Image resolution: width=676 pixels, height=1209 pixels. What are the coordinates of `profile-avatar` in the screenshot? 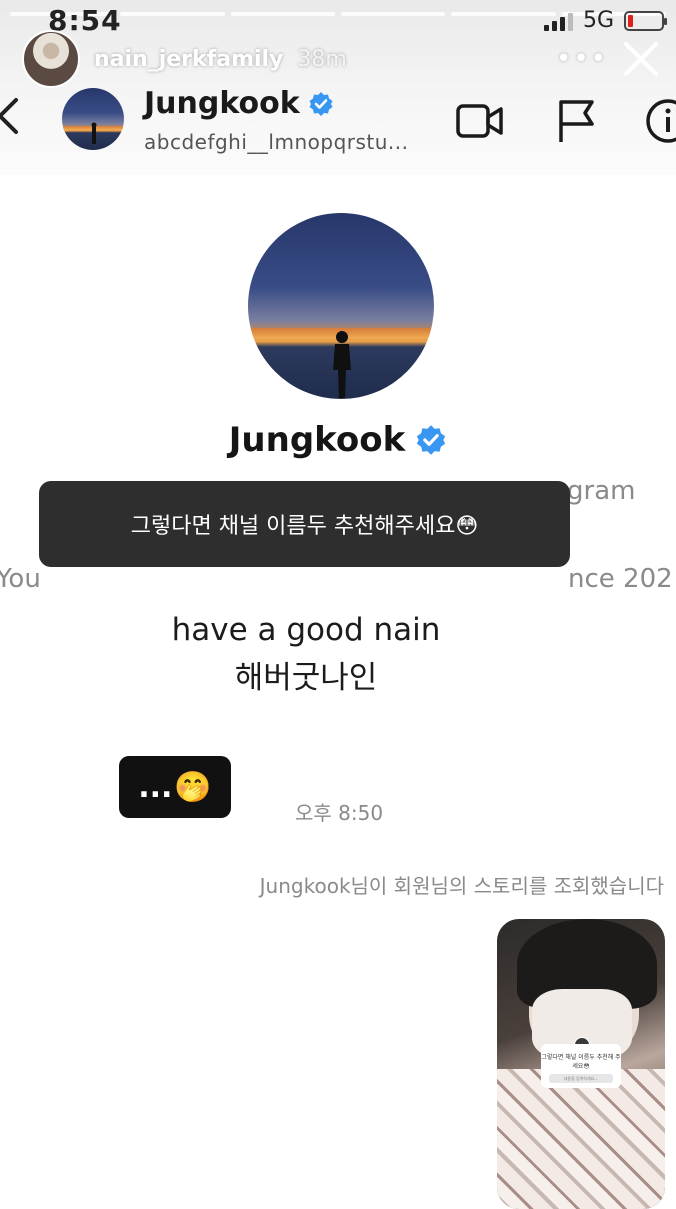 It's located at (341, 306).